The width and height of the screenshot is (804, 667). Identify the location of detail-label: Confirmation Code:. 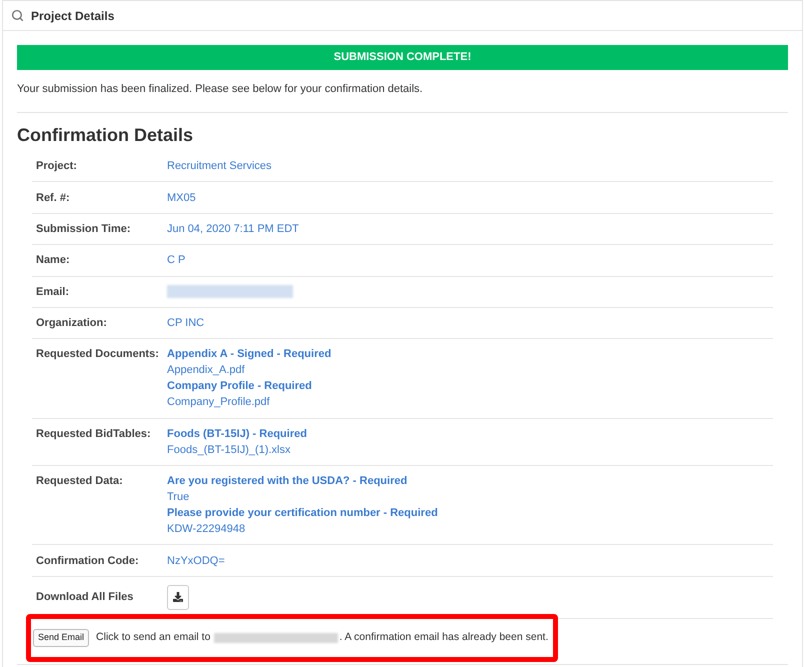
(87, 560).